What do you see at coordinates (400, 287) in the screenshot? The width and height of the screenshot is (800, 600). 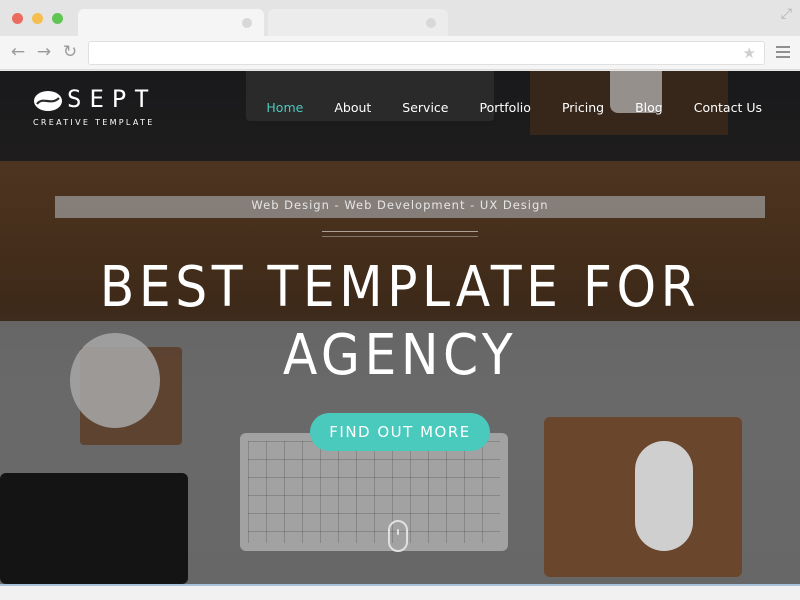 I see `headline-line-1: BEST TEMPLATE FOR` at bounding box center [400, 287].